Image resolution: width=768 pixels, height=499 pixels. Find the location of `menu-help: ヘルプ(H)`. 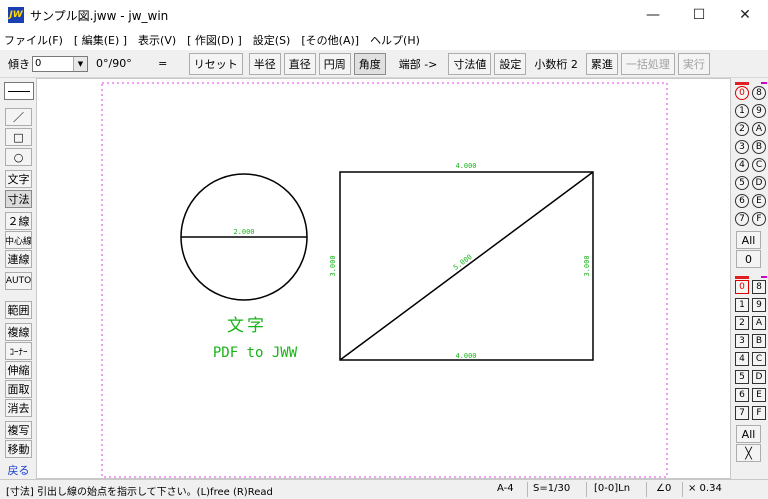

menu-help: ヘルプ(H) is located at coordinates (395, 40).